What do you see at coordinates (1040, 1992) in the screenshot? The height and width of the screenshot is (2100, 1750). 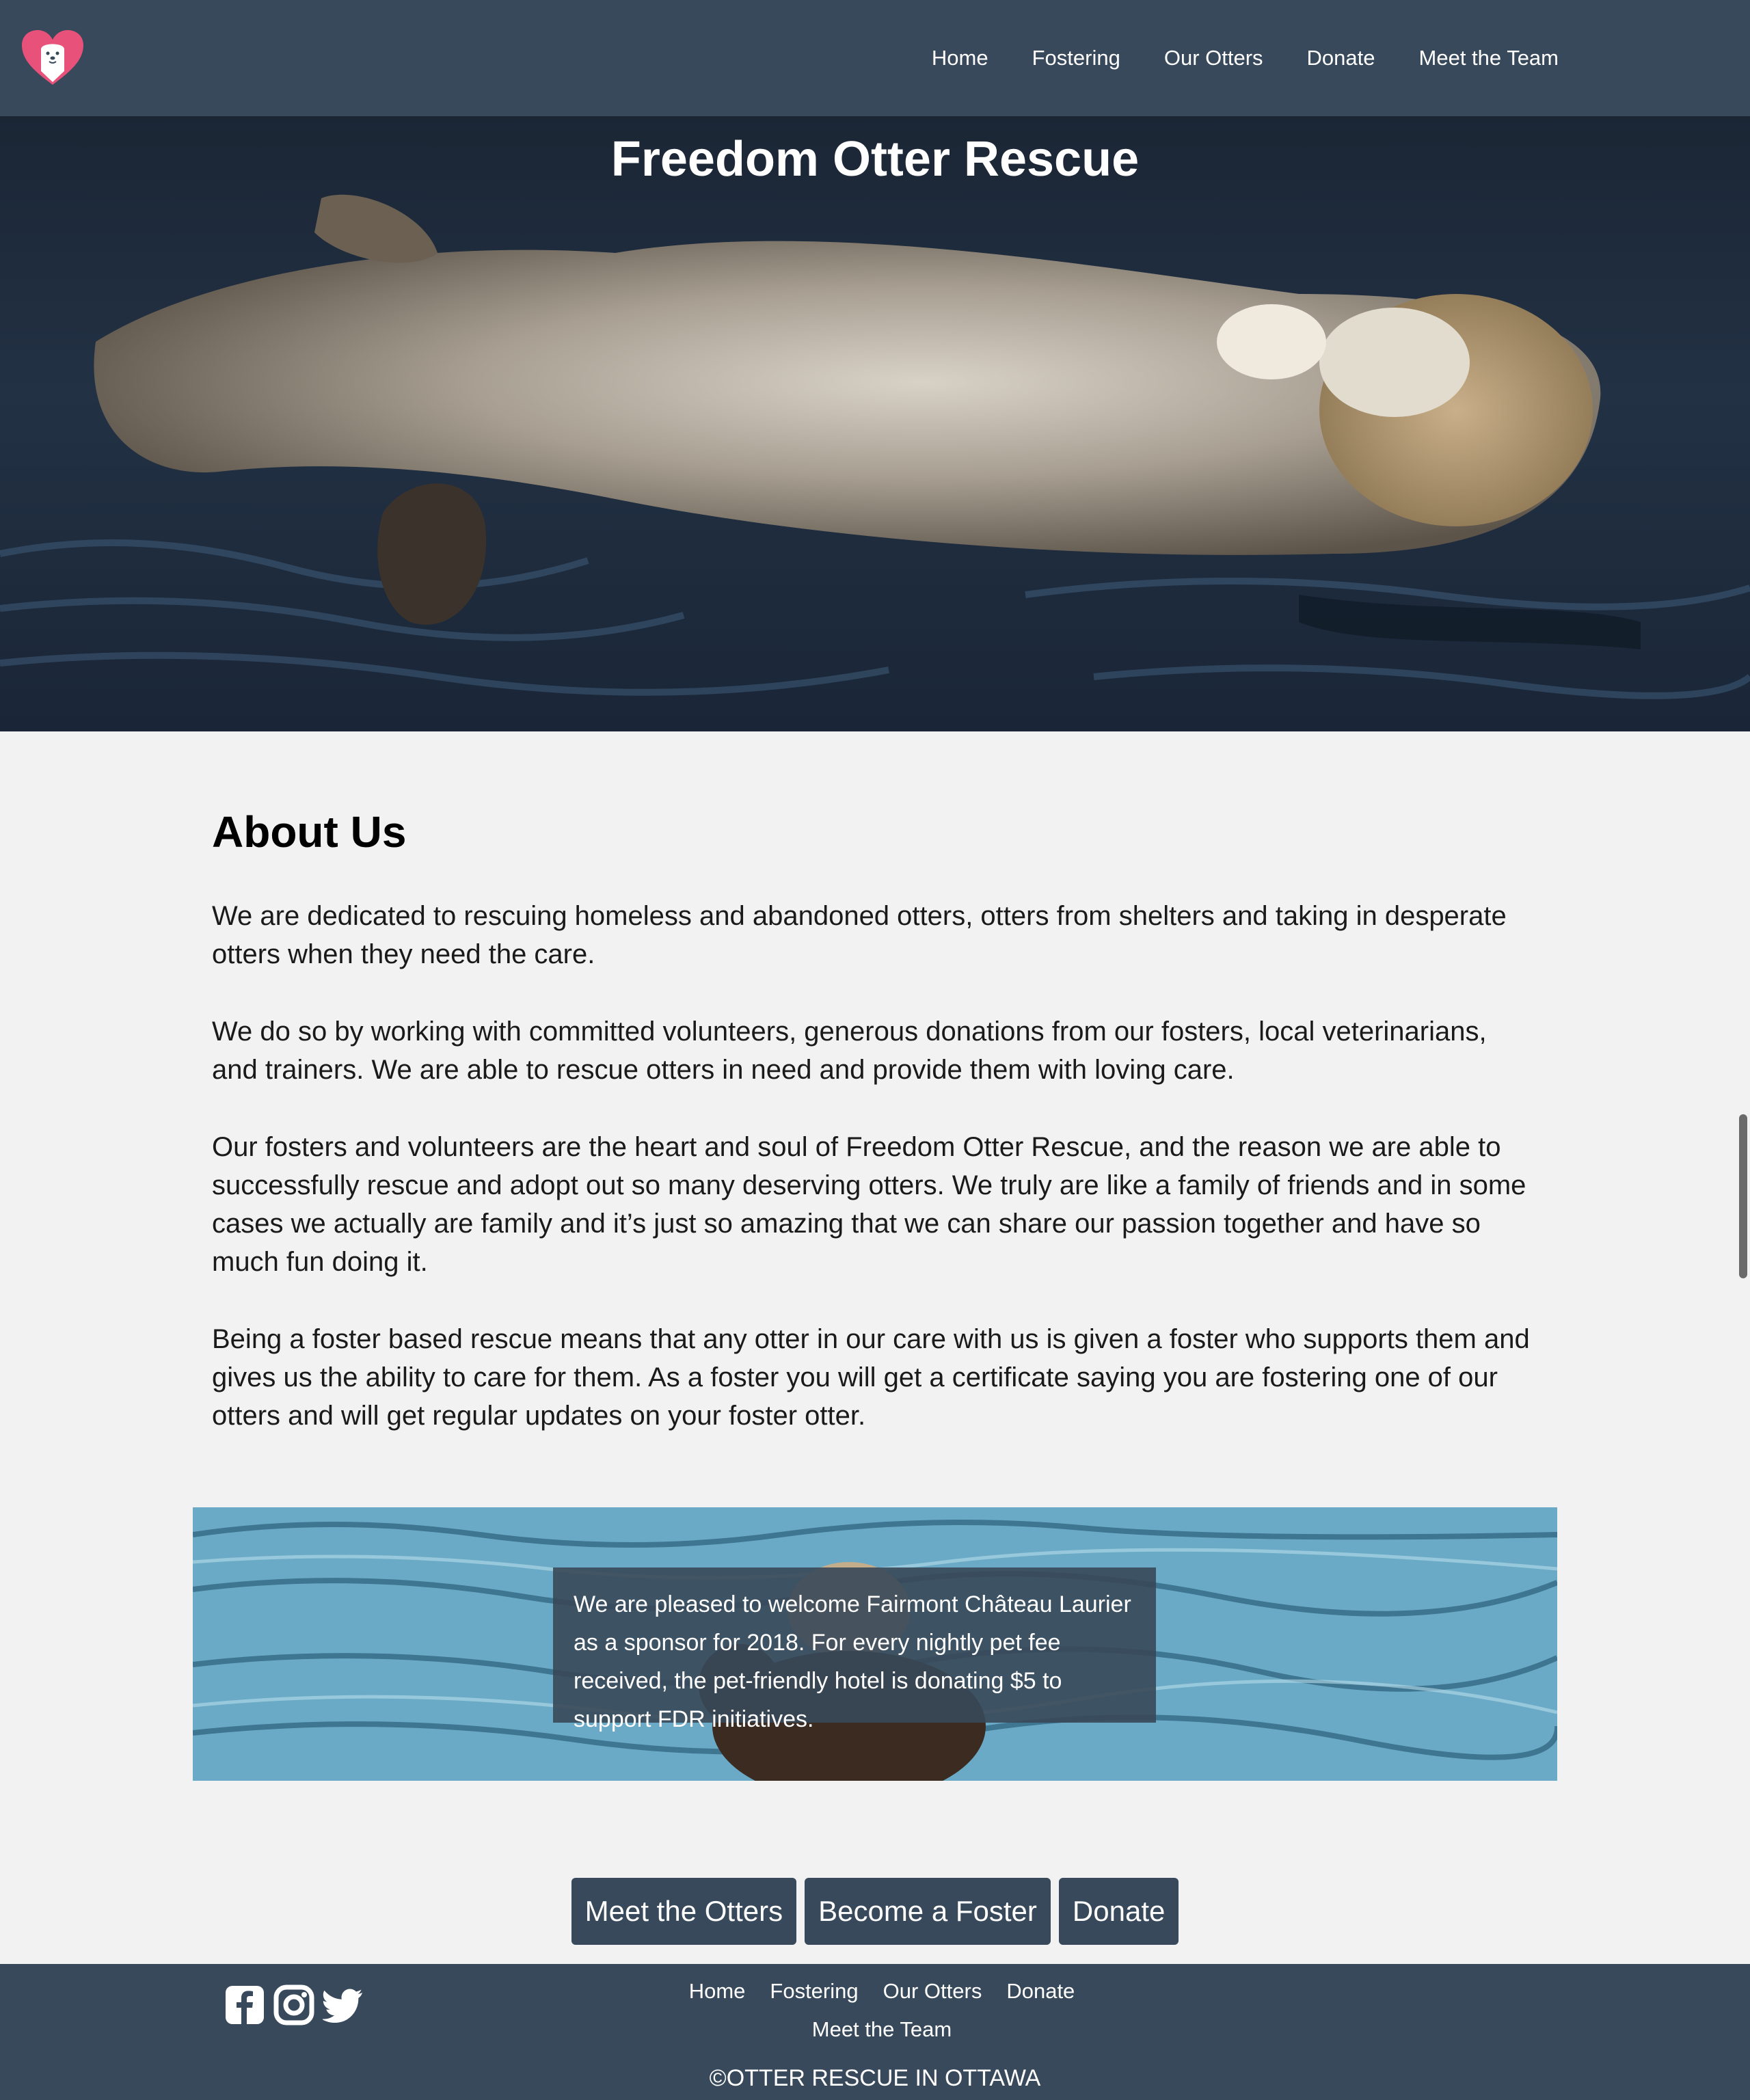 I see `footer-link-donate: Donate` at bounding box center [1040, 1992].